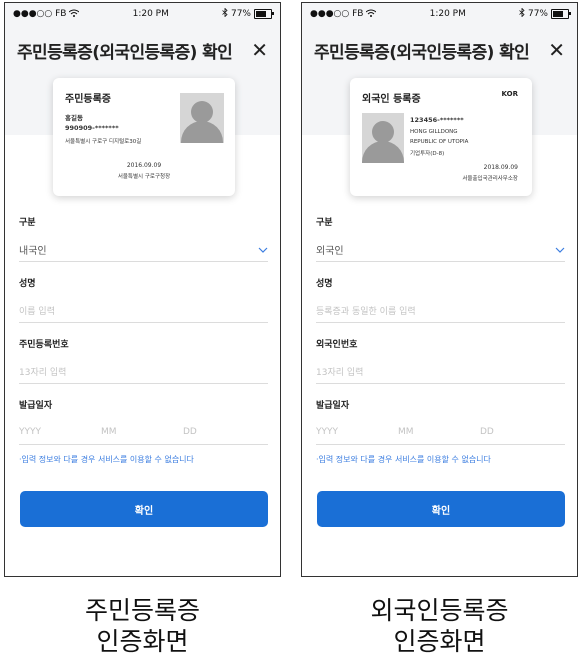  I want to click on name-input: 등록증과 동일한 이름 입력, so click(440, 310).